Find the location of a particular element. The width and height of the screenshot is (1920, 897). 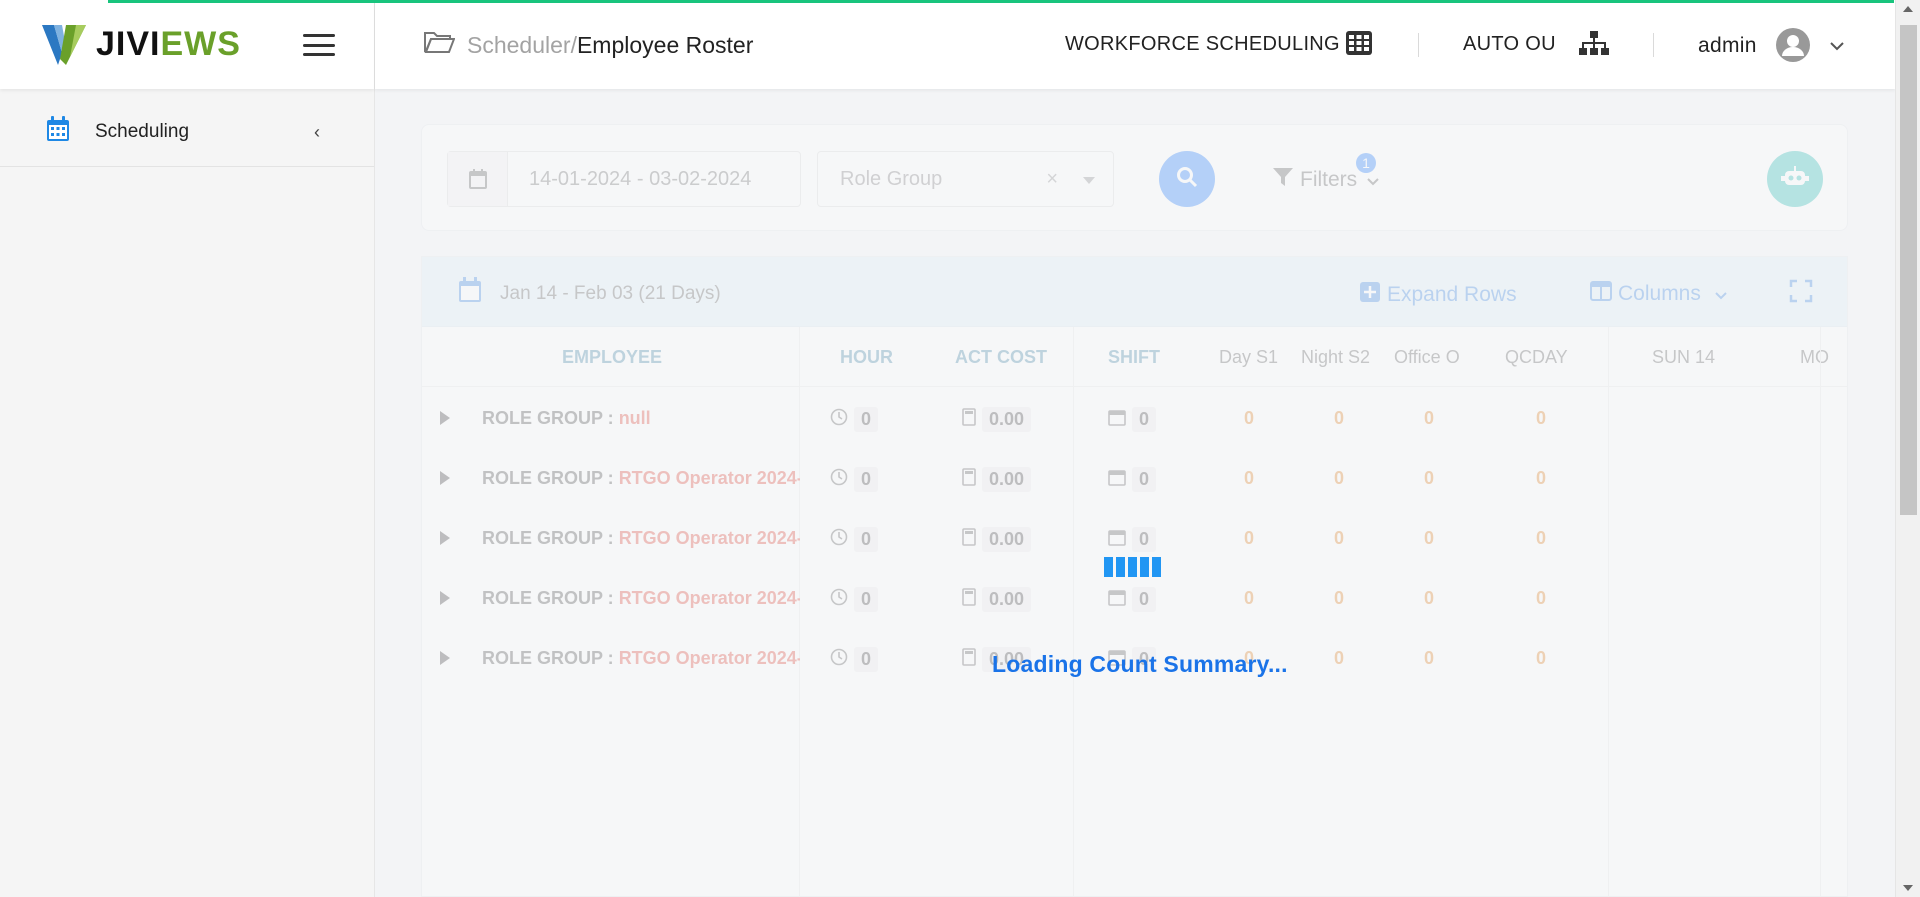

expand-rows-button: Expand Rows is located at coordinates (1438, 295).